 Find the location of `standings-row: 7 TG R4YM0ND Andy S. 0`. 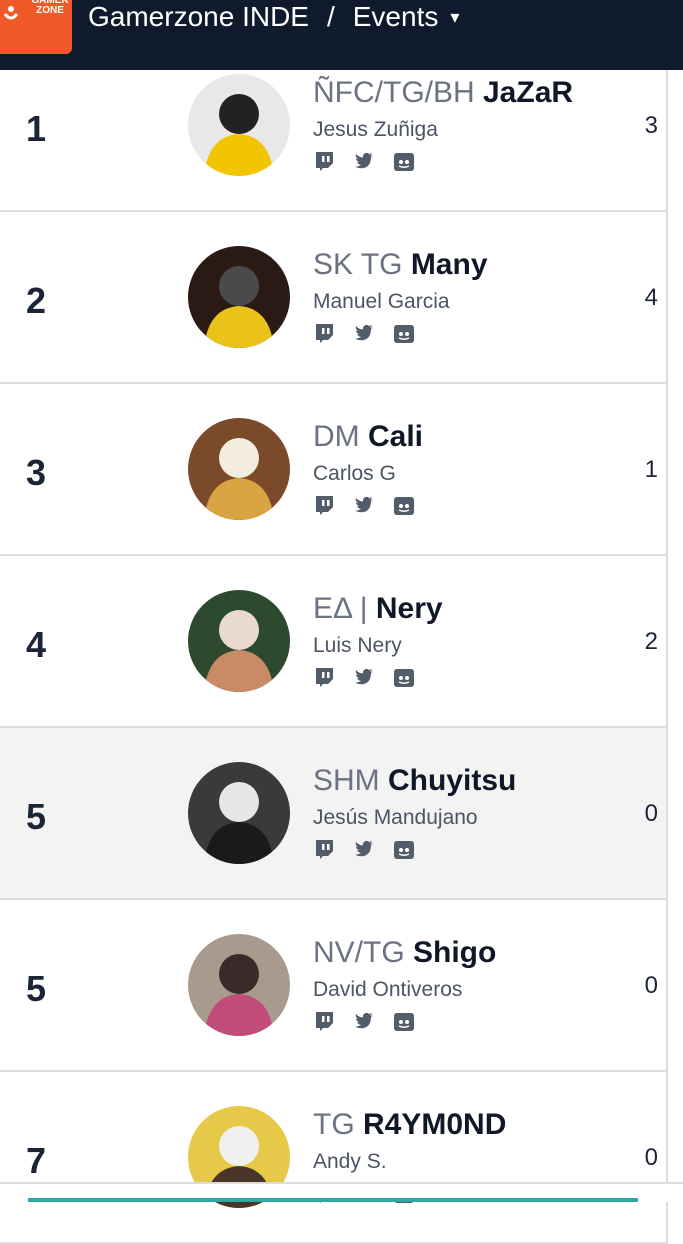

standings-row: 7 TG R4YM0ND Andy S. 0 is located at coordinates (333, 1158).